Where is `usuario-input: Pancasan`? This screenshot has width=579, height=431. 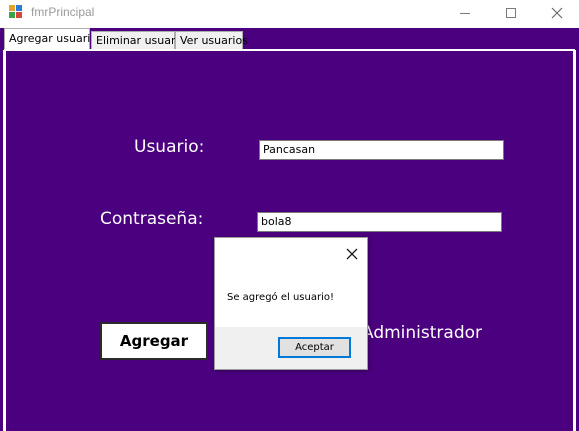
usuario-input: Pancasan is located at coordinates (381, 150).